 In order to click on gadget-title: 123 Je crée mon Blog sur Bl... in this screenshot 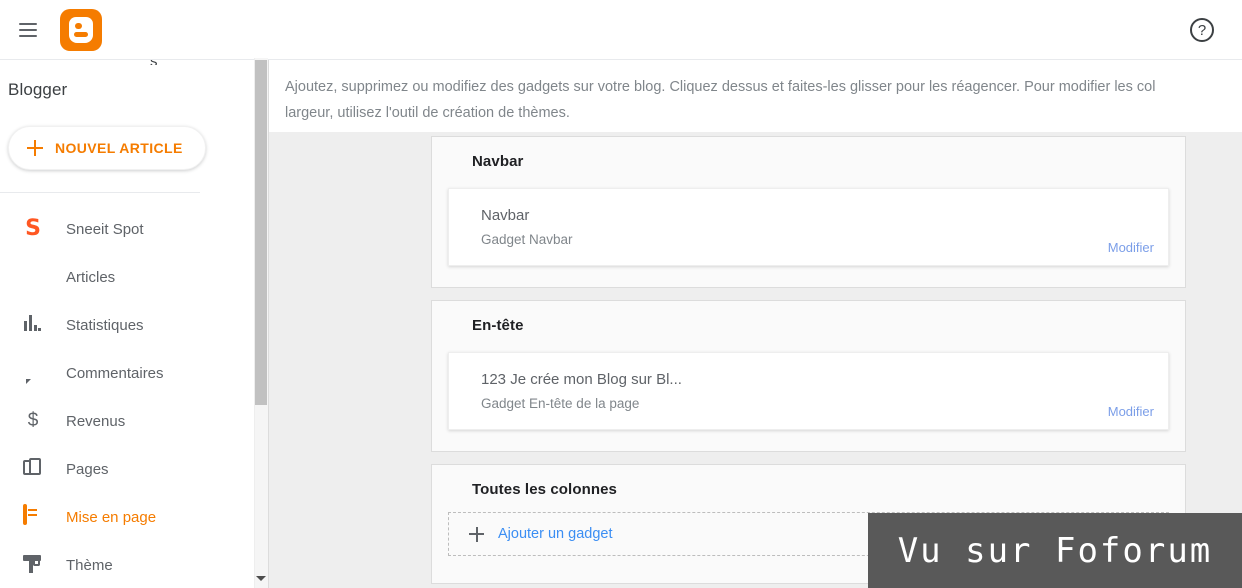, I will do `click(581, 379)`.